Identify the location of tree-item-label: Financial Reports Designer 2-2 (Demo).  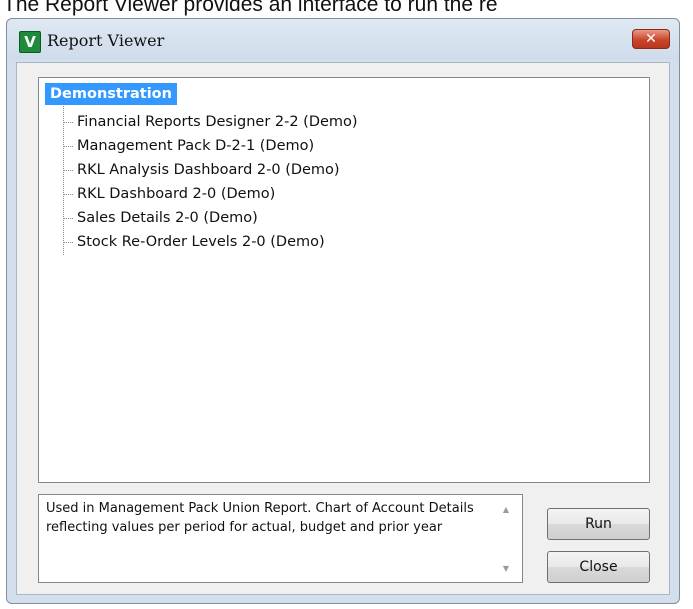
(217, 122).